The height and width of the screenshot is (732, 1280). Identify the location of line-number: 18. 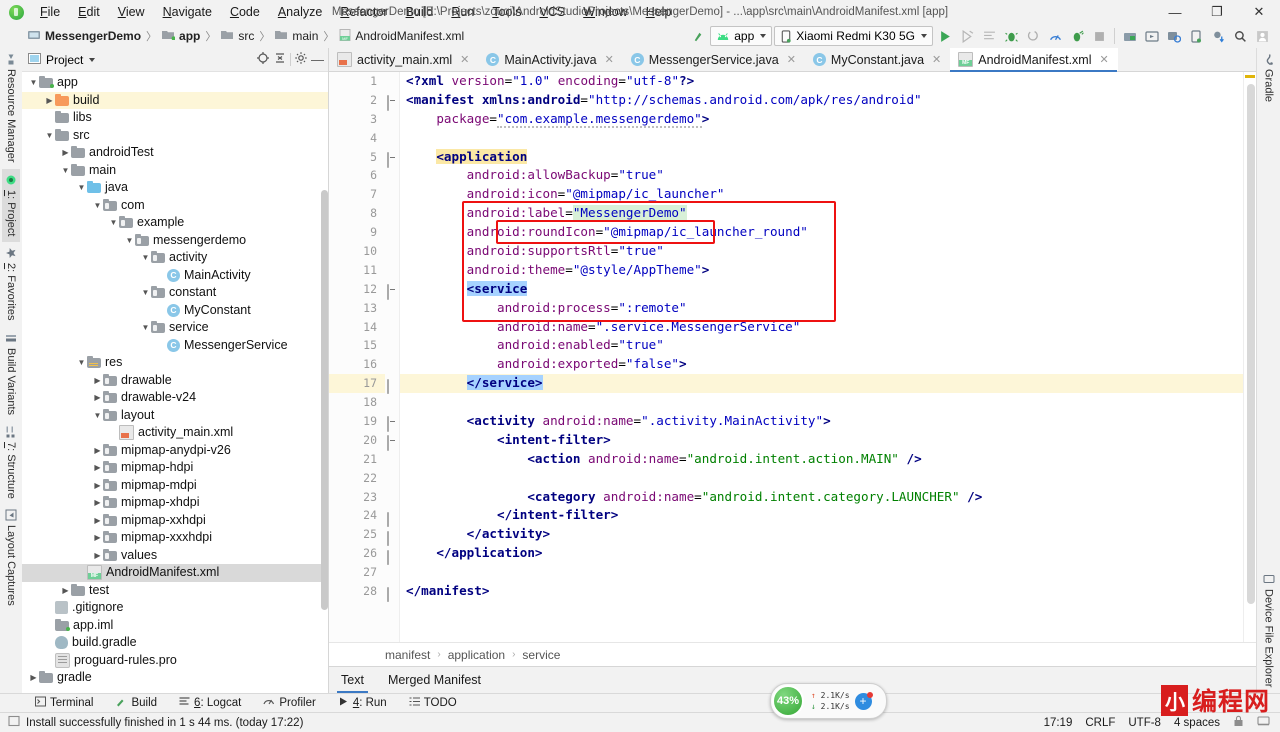
(357, 402).